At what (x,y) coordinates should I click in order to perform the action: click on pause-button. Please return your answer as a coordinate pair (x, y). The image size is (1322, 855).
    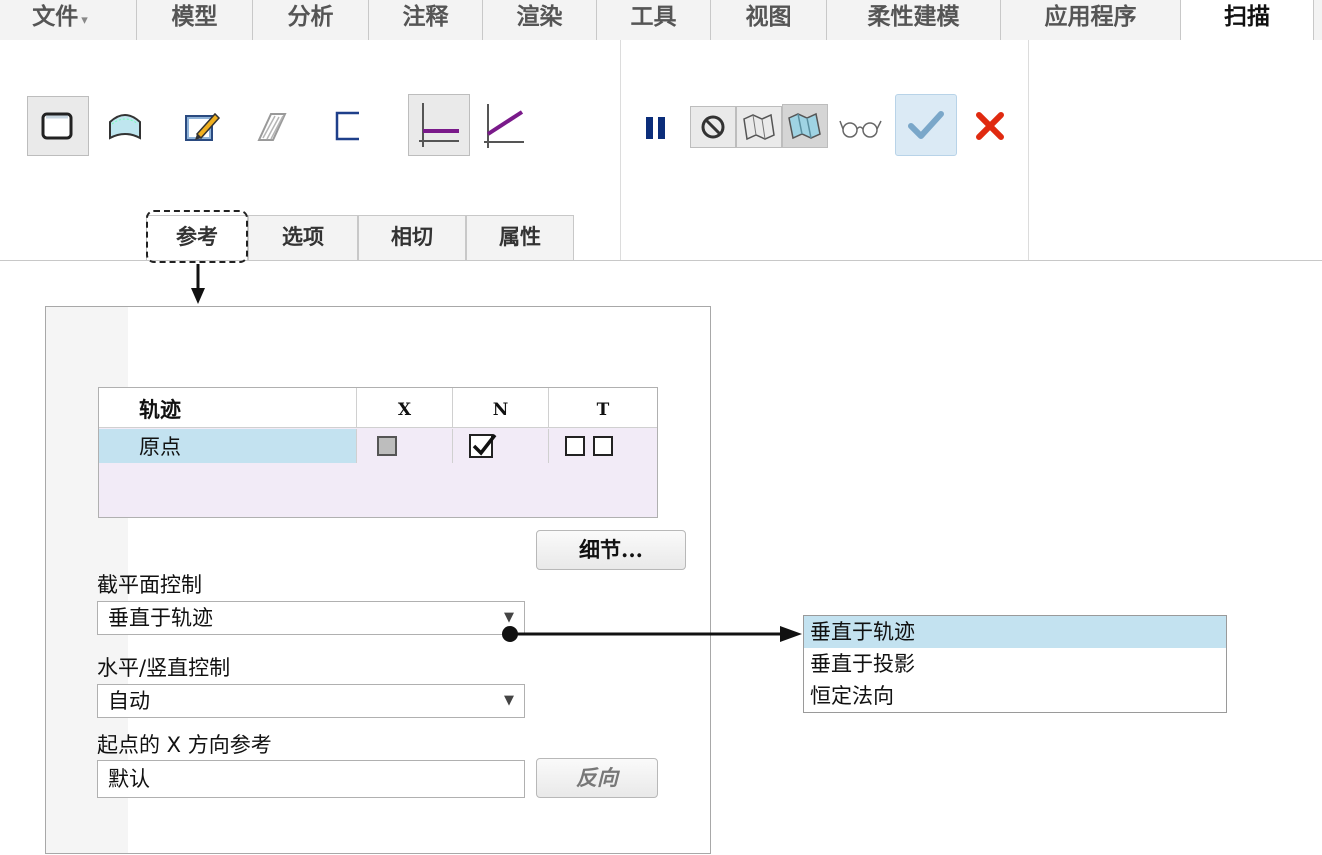
    Looking at the image, I should click on (656, 128).